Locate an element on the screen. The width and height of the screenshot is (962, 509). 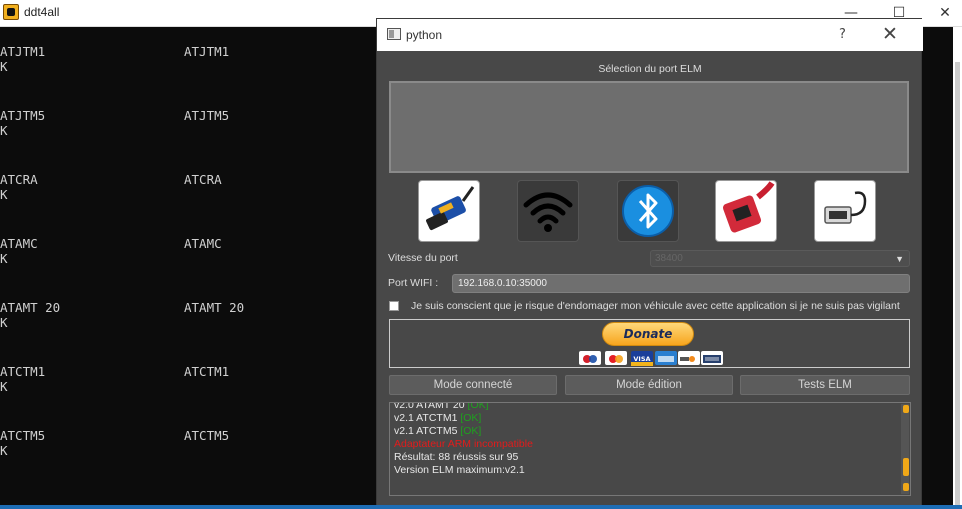
log-scrollbar is located at coordinates (905, 449).